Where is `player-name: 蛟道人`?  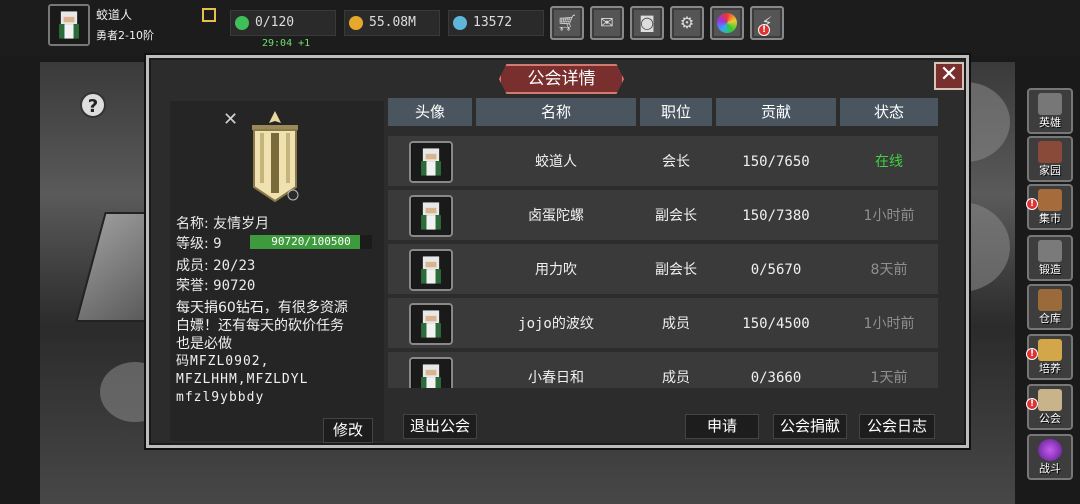 player-name: 蛟道人 is located at coordinates (114, 15).